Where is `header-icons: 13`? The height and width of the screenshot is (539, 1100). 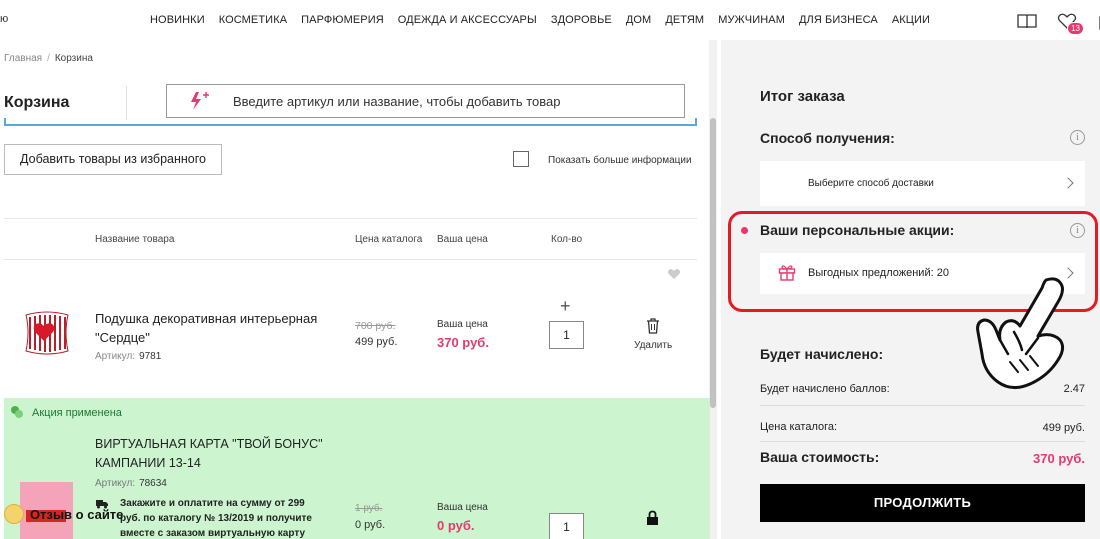 header-icons: 13 is located at coordinates (1058, 22).